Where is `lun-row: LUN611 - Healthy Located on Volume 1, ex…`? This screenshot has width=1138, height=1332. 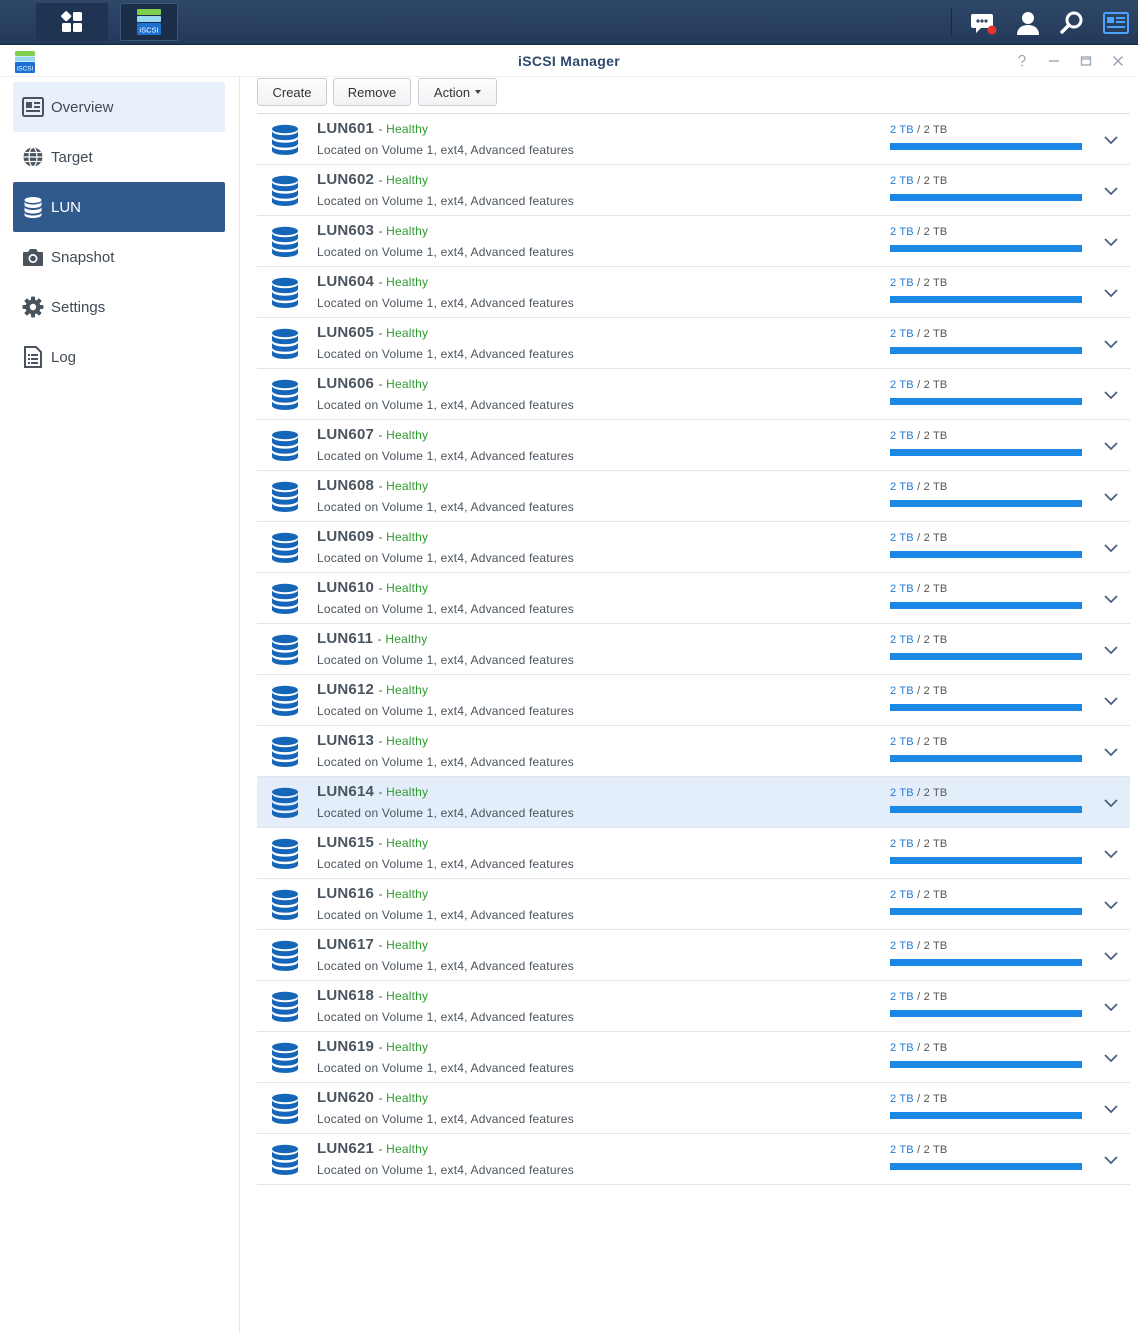 lun-row: LUN611 - Healthy Located on Volume 1, ex… is located at coordinates (693, 649).